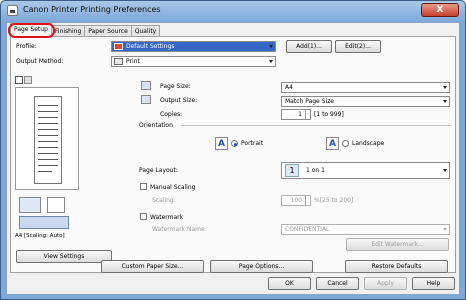 Image resolution: width=466 pixels, height=300 pixels. I want to click on cancel-button: Cancel, so click(337, 283).